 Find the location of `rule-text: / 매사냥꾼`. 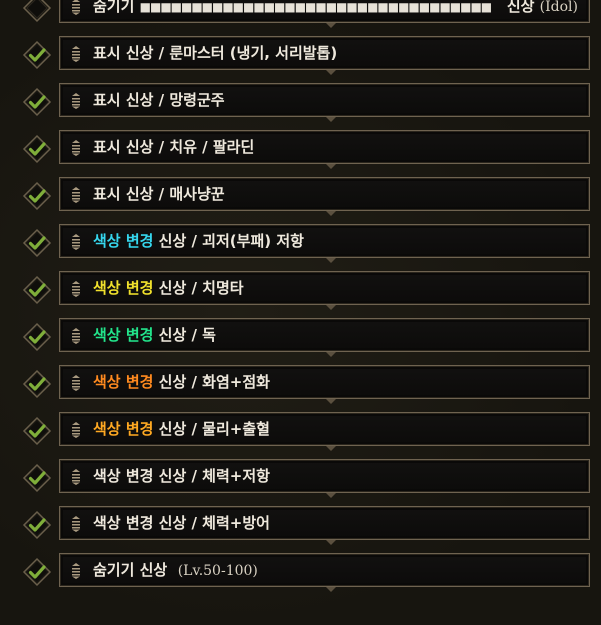

rule-text: / 매사냥꾼 is located at coordinates (189, 194).